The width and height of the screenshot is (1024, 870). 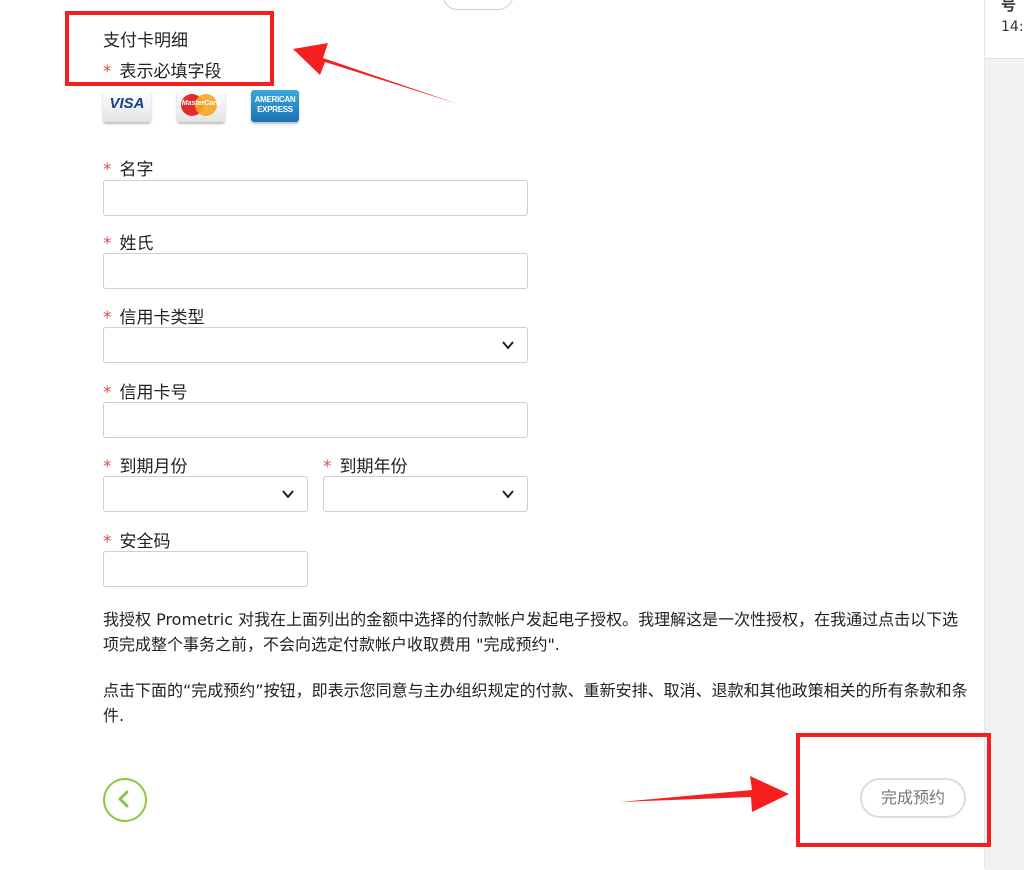 I want to click on side-panel: 号 14:, so click(x=1004, y=435).